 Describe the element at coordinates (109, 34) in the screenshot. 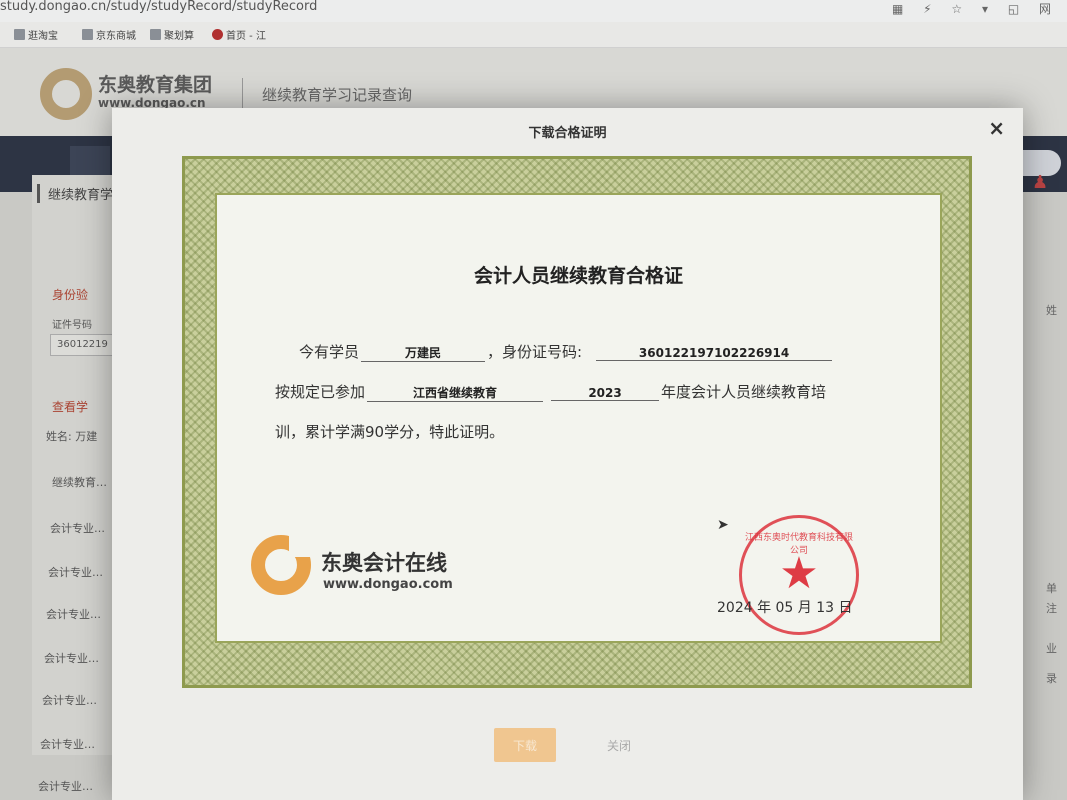

I see `bookmark-jd: 京东商城` at that location.